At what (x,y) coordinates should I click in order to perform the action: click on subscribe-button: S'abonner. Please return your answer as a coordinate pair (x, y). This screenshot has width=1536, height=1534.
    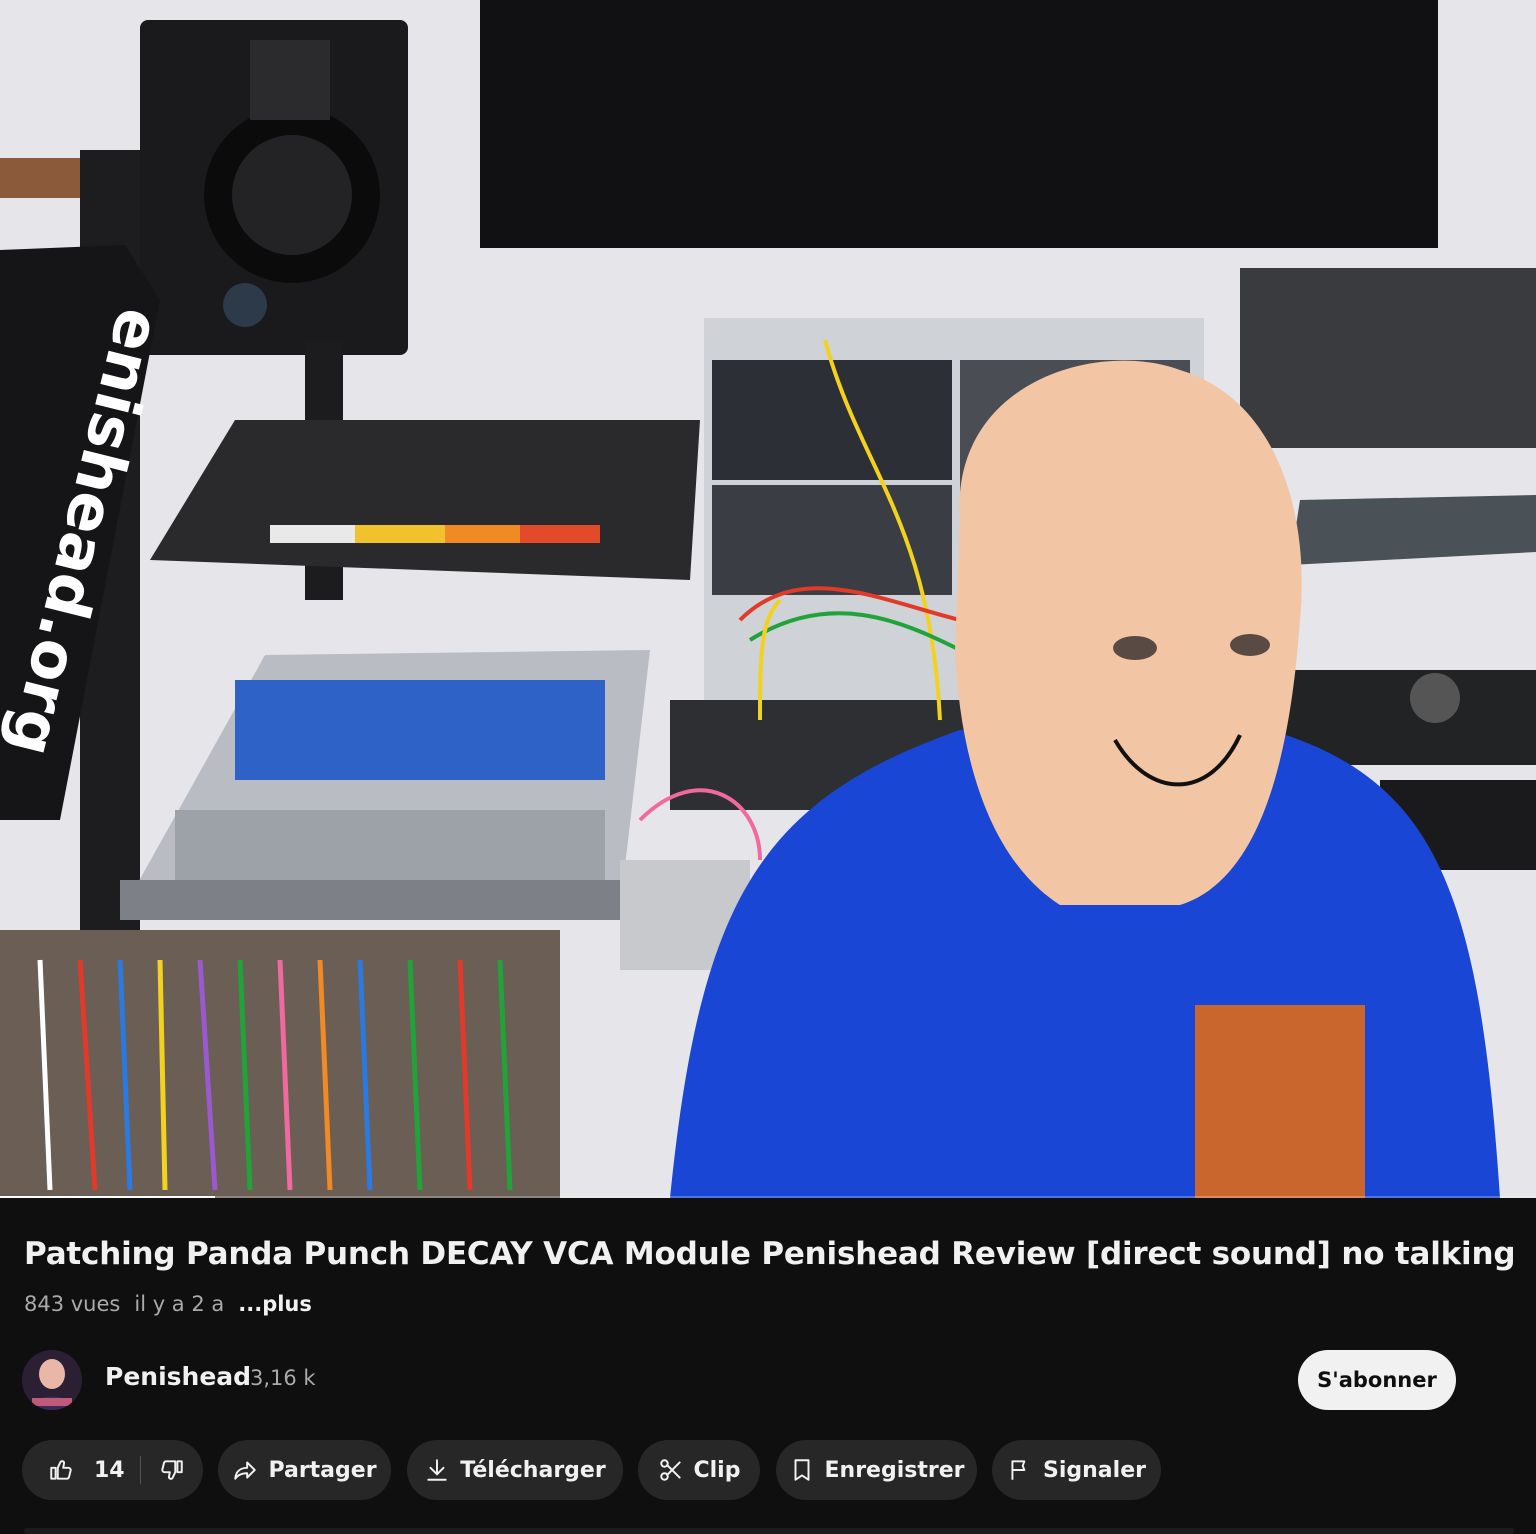
    Looking at the image, I should click on (1377, 1380).